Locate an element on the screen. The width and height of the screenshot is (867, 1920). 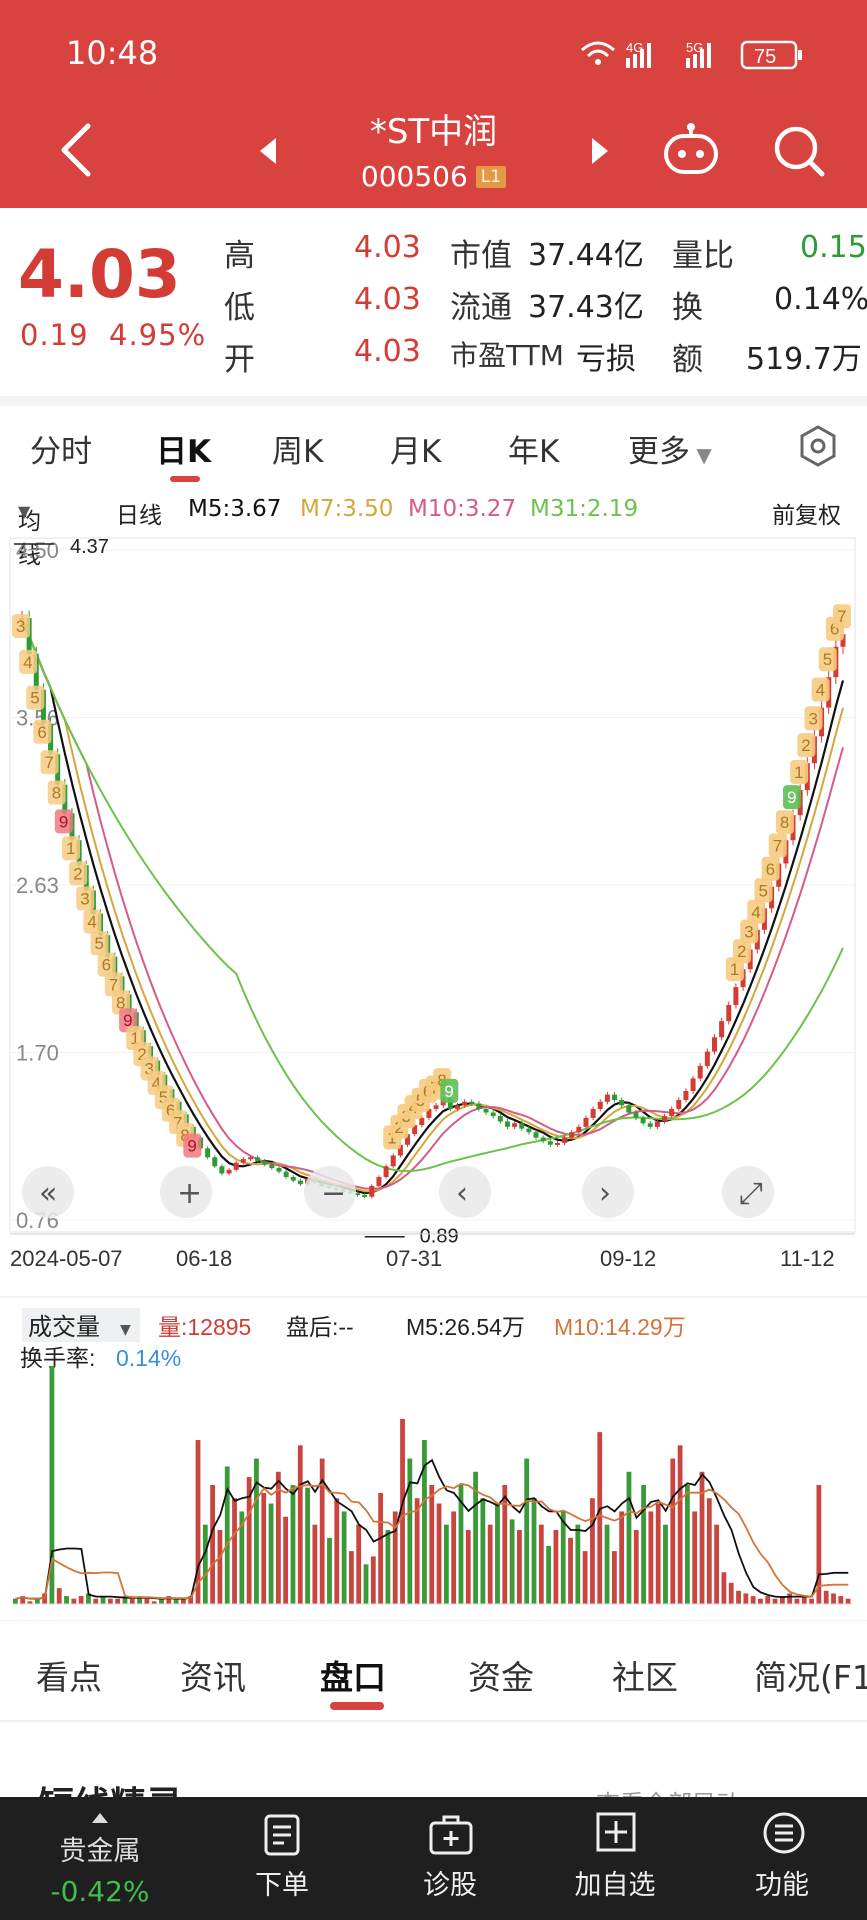
change-value: 0.19 is located at coordinates (54, 335).